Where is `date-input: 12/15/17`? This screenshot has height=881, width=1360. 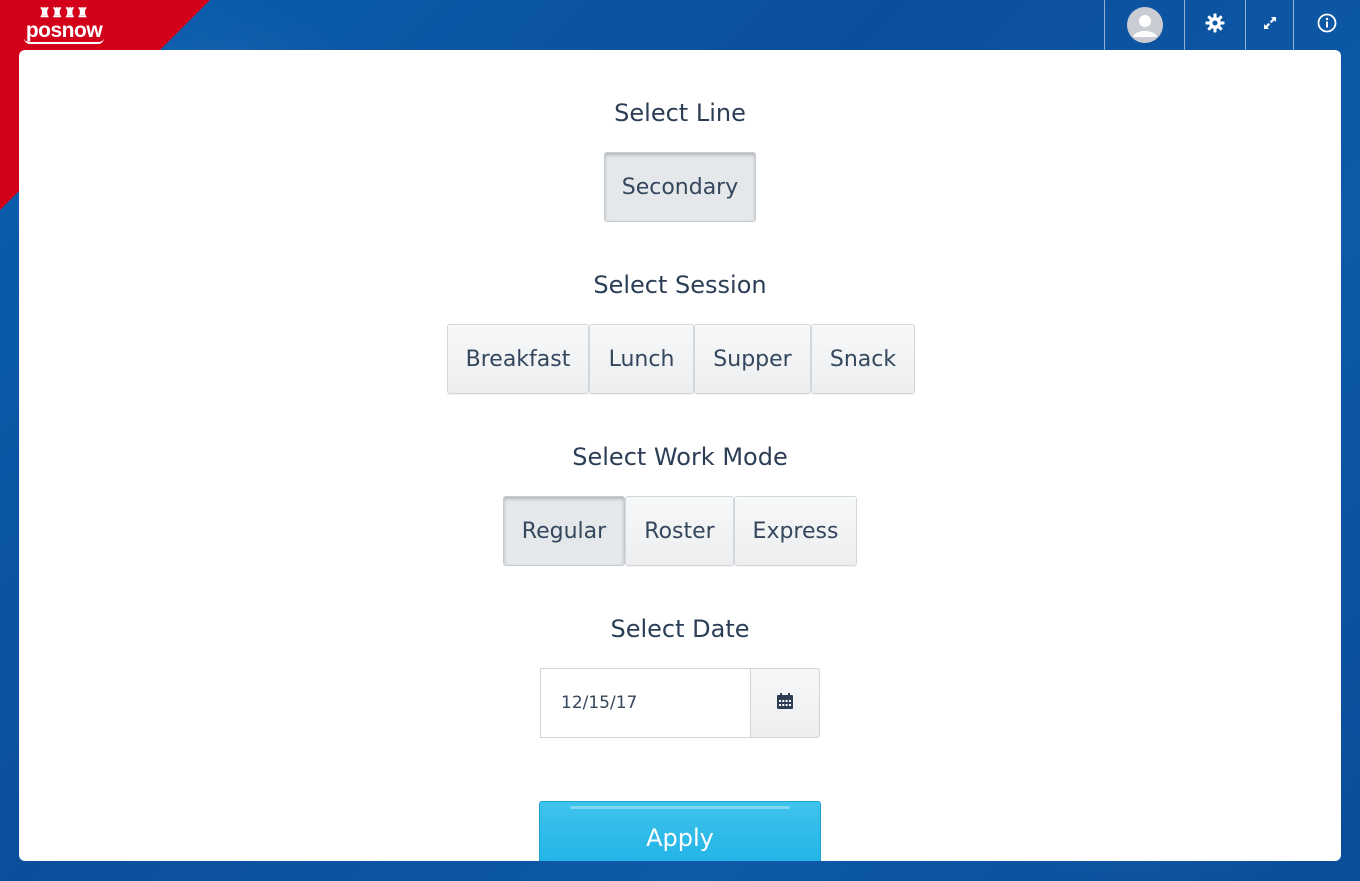 date-input: 12/15/17 is located at coordinates (645, 703).